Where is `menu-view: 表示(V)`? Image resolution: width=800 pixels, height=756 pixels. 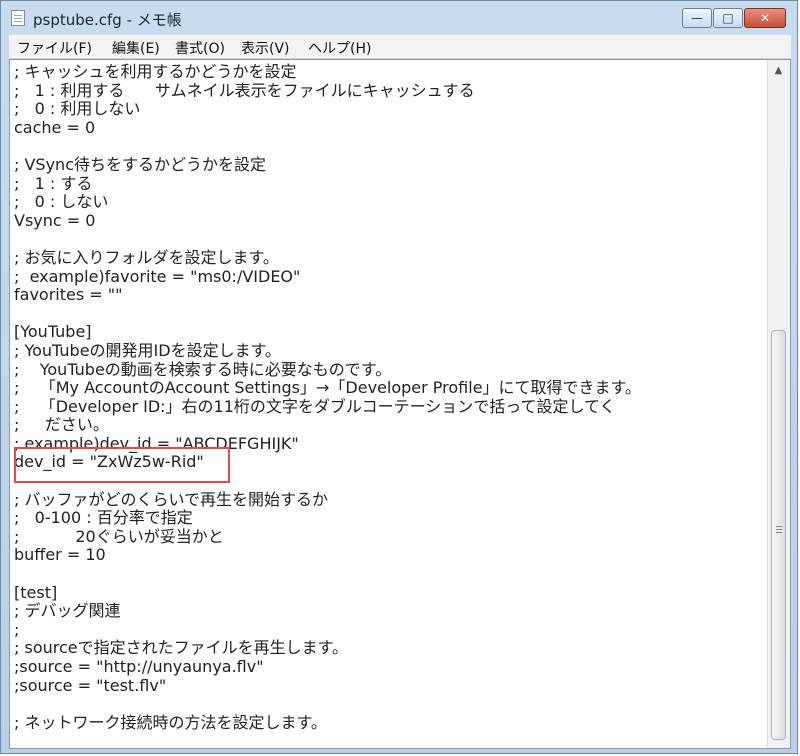 menu-view: 表示(V) is located at coordinates (265, 48).